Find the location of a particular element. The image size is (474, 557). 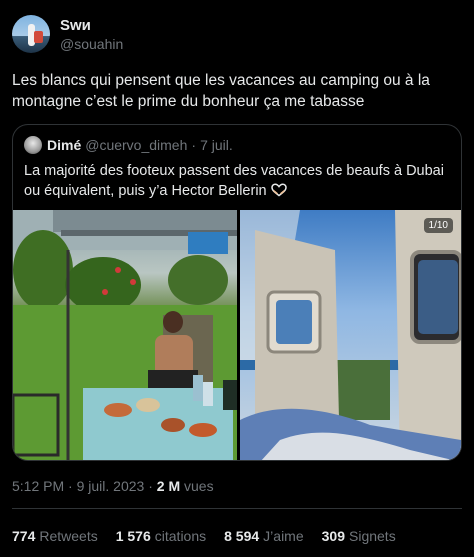

author-handle: @souahin is located at coordinates (91, 44).